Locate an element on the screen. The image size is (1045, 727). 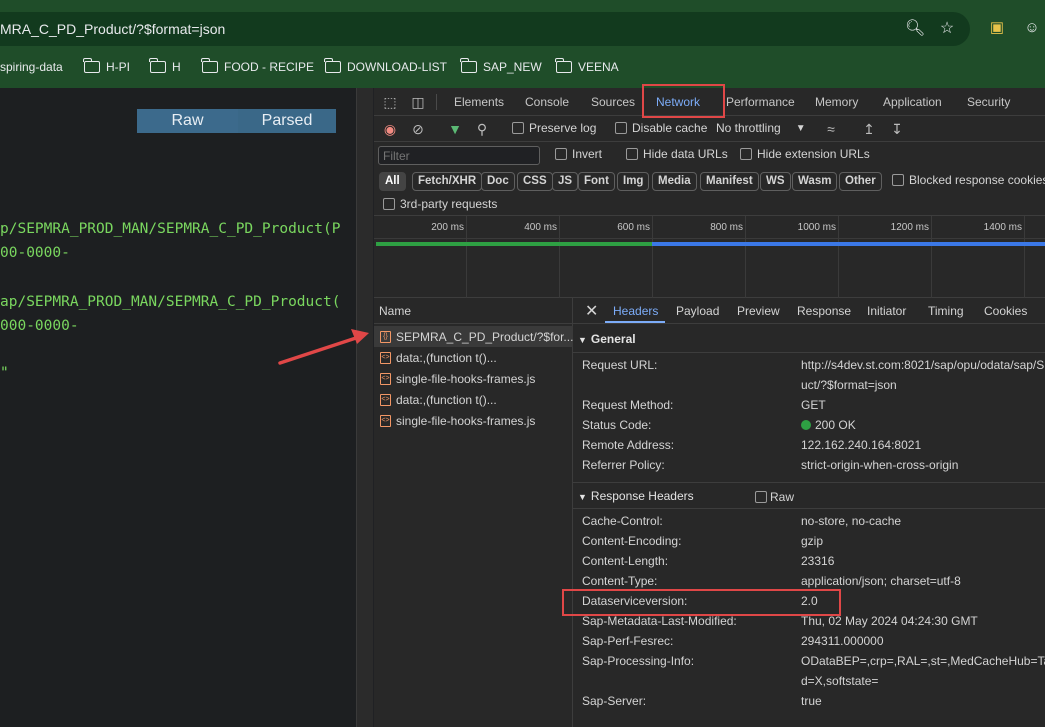
bookmark-spiring-data: spiring-data is located at coordinates (31, 67).